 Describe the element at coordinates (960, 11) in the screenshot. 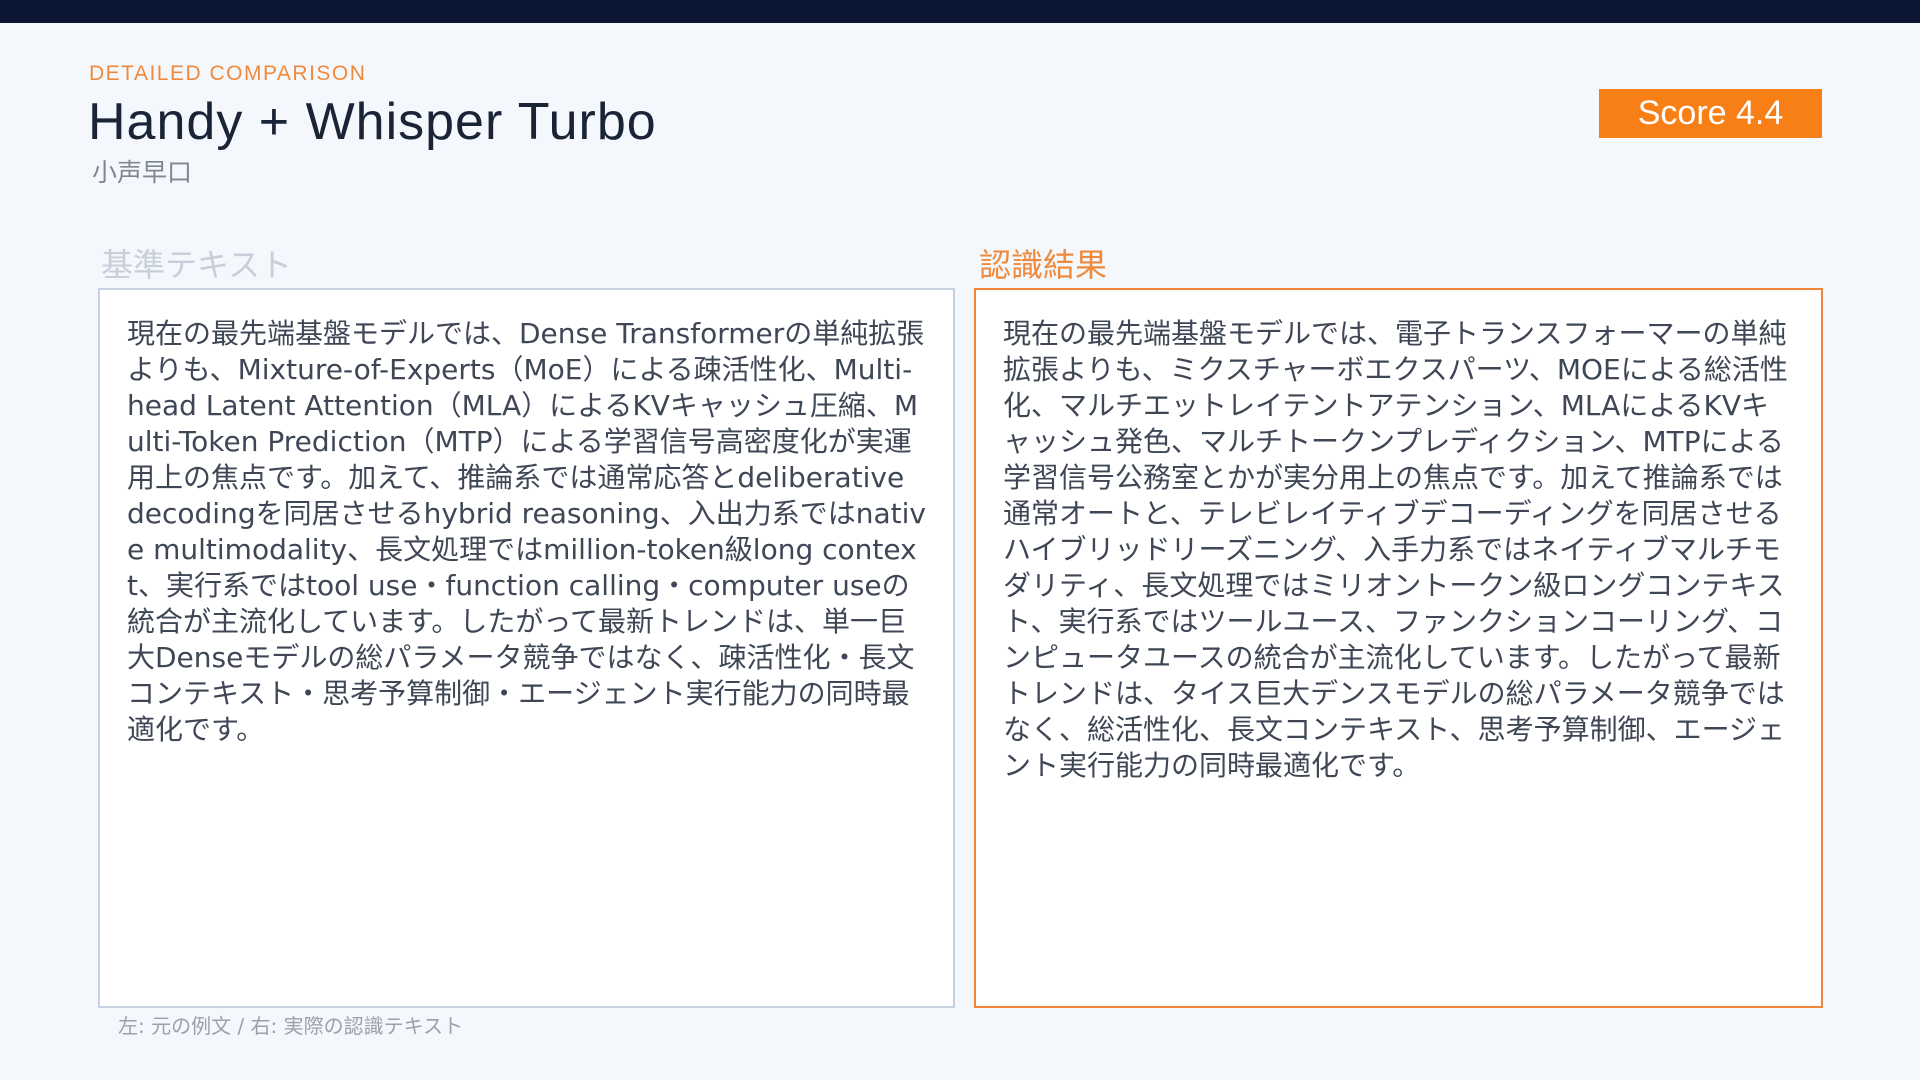

I see `top-bar` at that location.